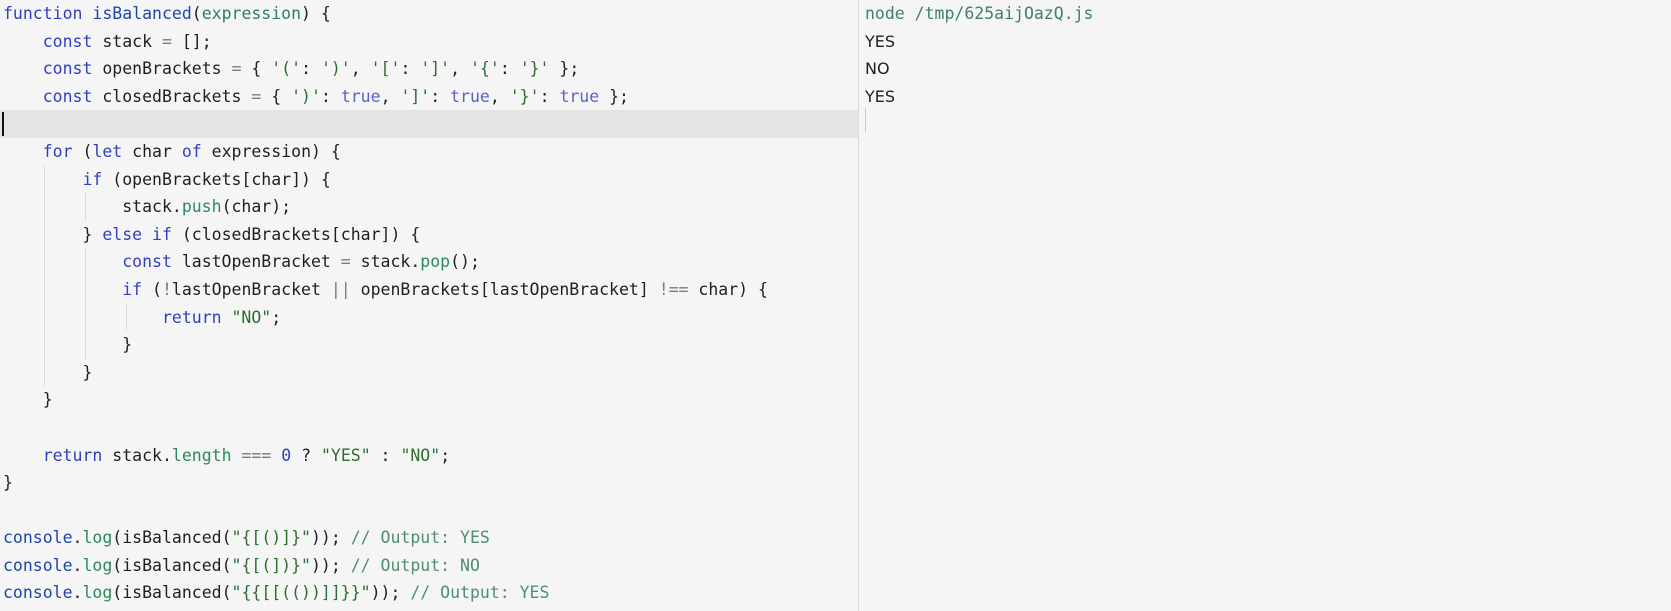 Image resolution: width=1671 pixels, height=611 pixels. I want to click on code-line-6: for (let char of expression) {, so click(429, 152).